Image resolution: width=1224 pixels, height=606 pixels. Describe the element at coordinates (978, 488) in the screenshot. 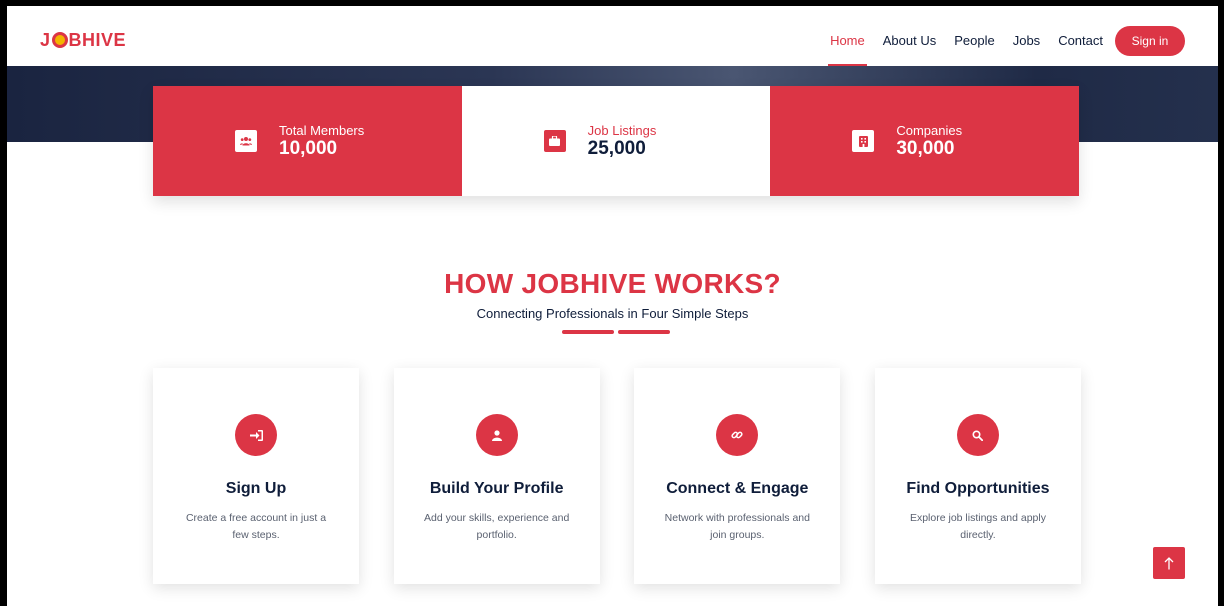

I see `step-title: Find Opportunities` at that location.